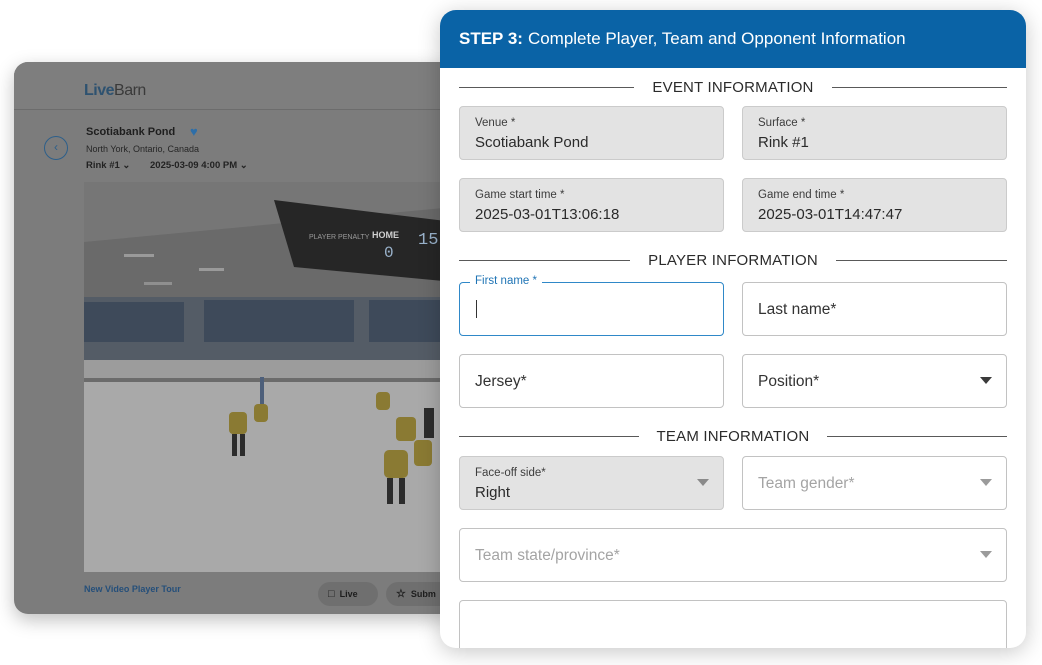  I want to click on chevron-left-icon: ‹, so click(56, 147).